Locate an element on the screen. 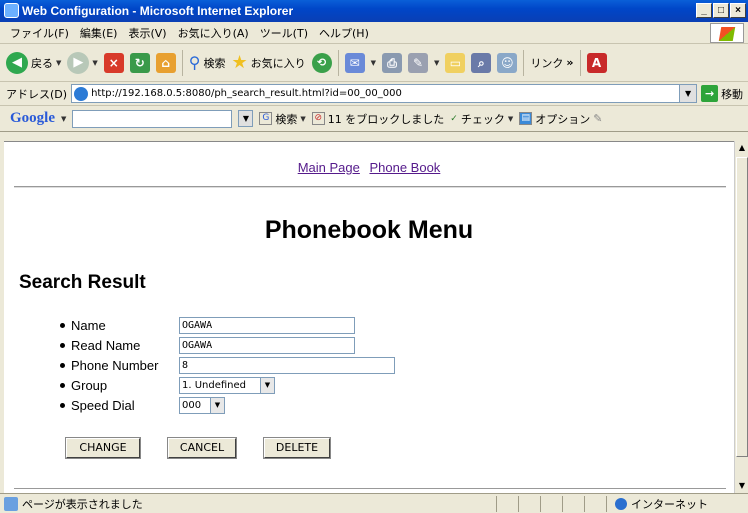 The image size is (748, 513). menu-view: 表示(V) is located at coordinates (147, 33).